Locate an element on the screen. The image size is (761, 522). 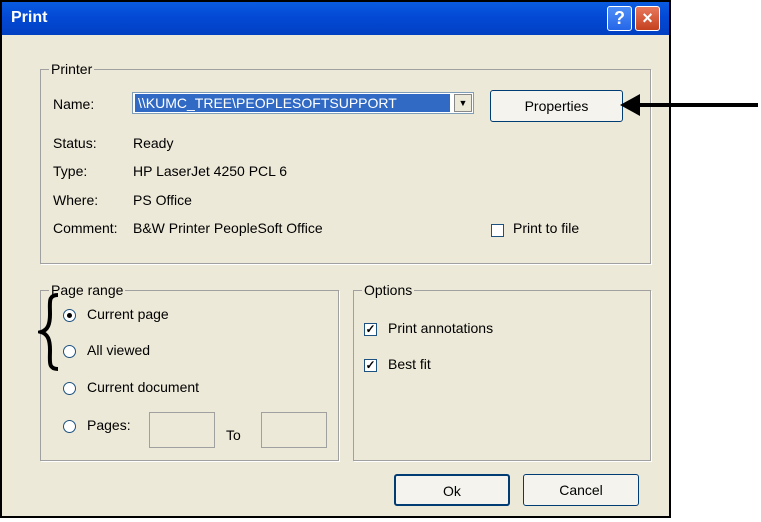
print-to-file-label: Print to file is located at coordinates (546, 228).